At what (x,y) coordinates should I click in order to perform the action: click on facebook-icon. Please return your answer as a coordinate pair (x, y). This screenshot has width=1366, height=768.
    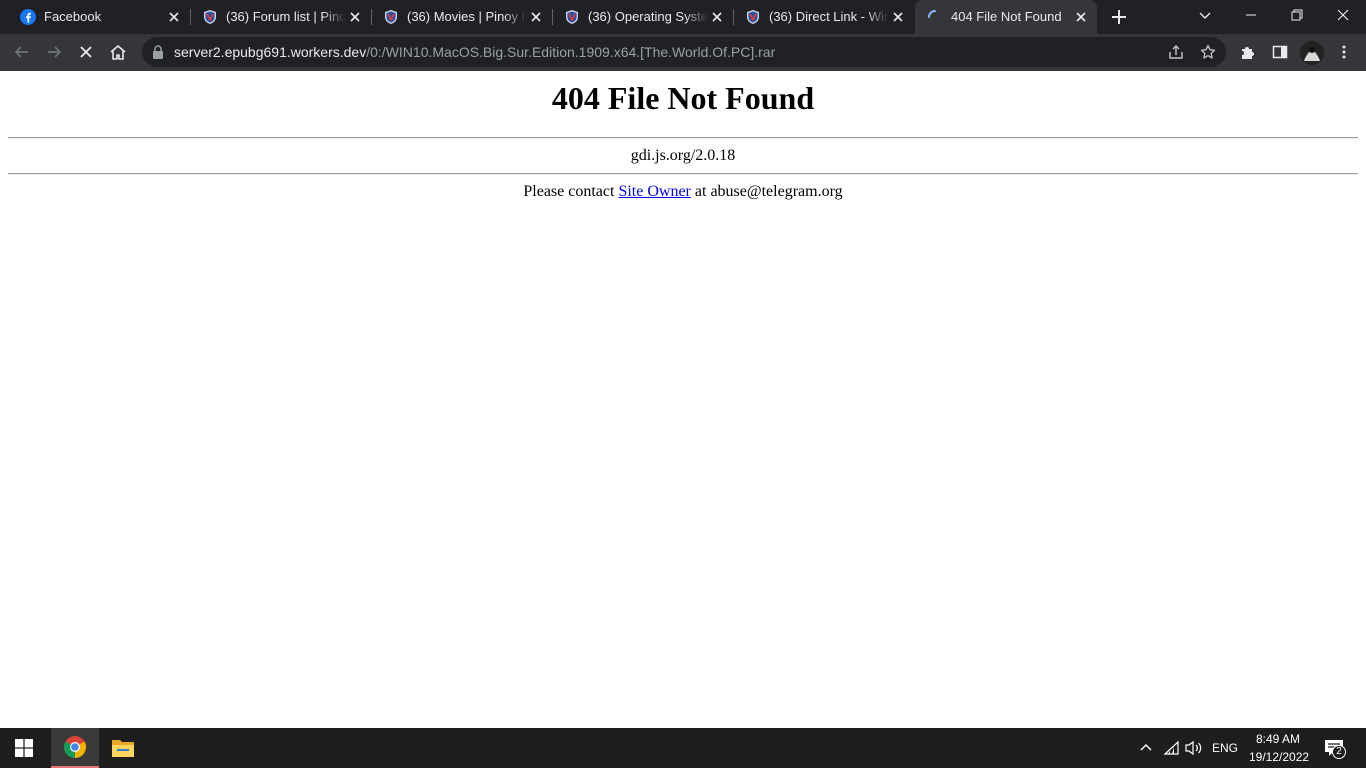
    Looking at the image, I should click on (28, 17).